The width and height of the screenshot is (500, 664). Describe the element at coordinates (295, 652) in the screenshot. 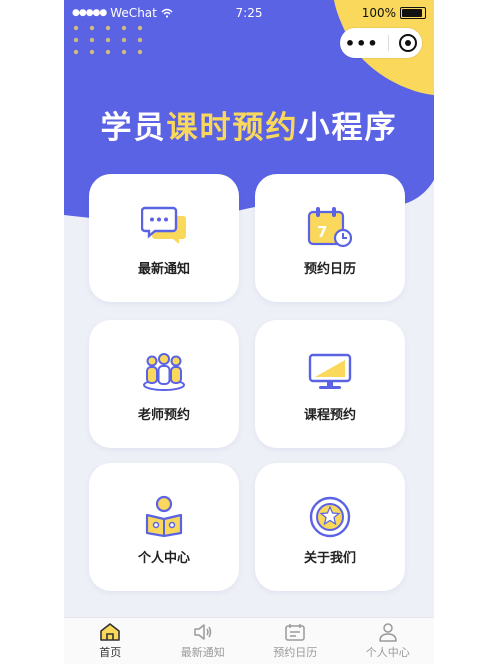

I see `tab-label: 预约日历` at that location.